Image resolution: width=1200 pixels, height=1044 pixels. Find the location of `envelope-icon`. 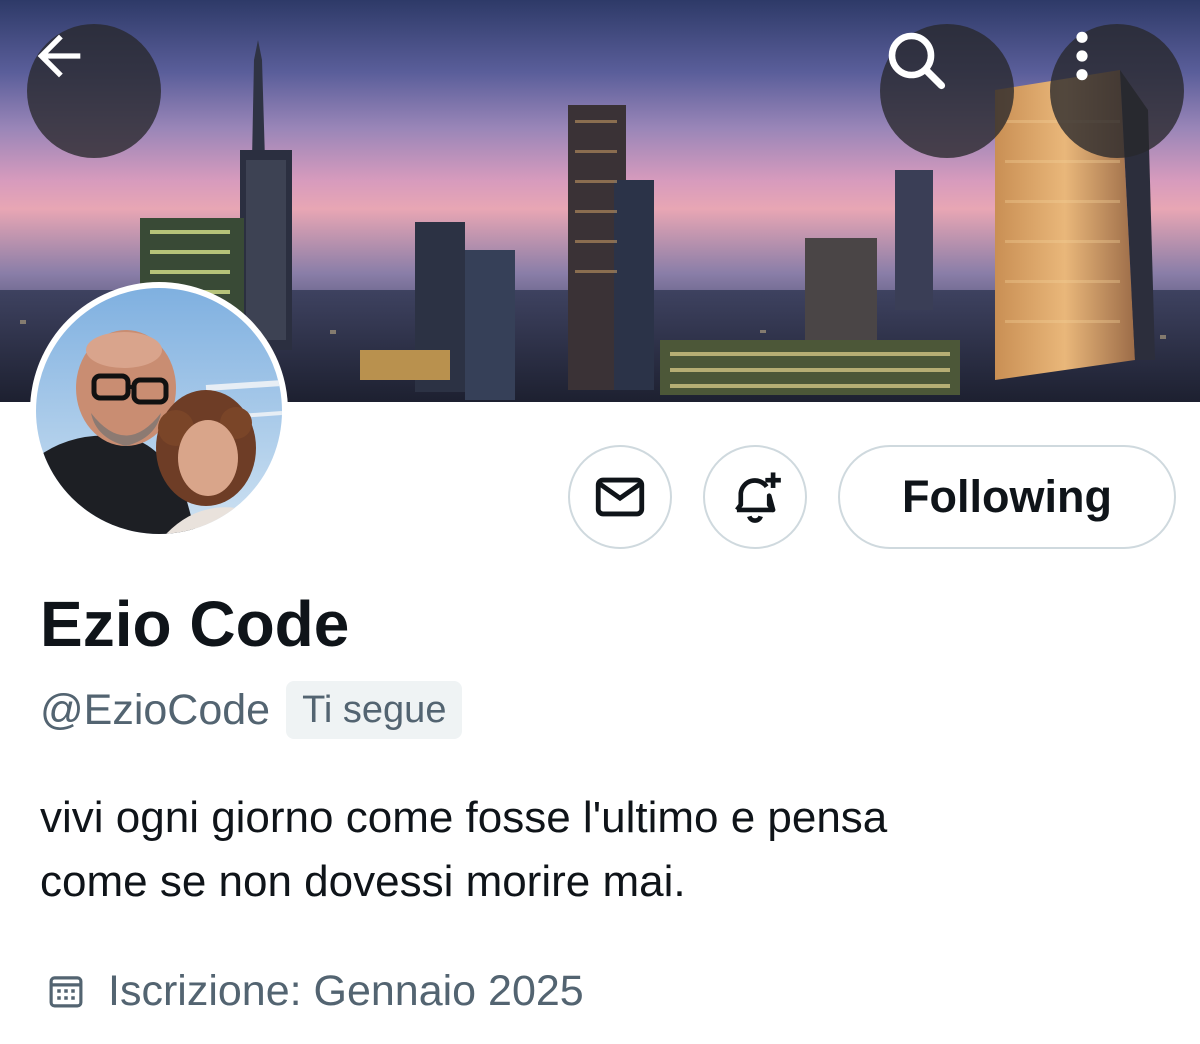

envelope-icon is located at coordinates (620, 497).